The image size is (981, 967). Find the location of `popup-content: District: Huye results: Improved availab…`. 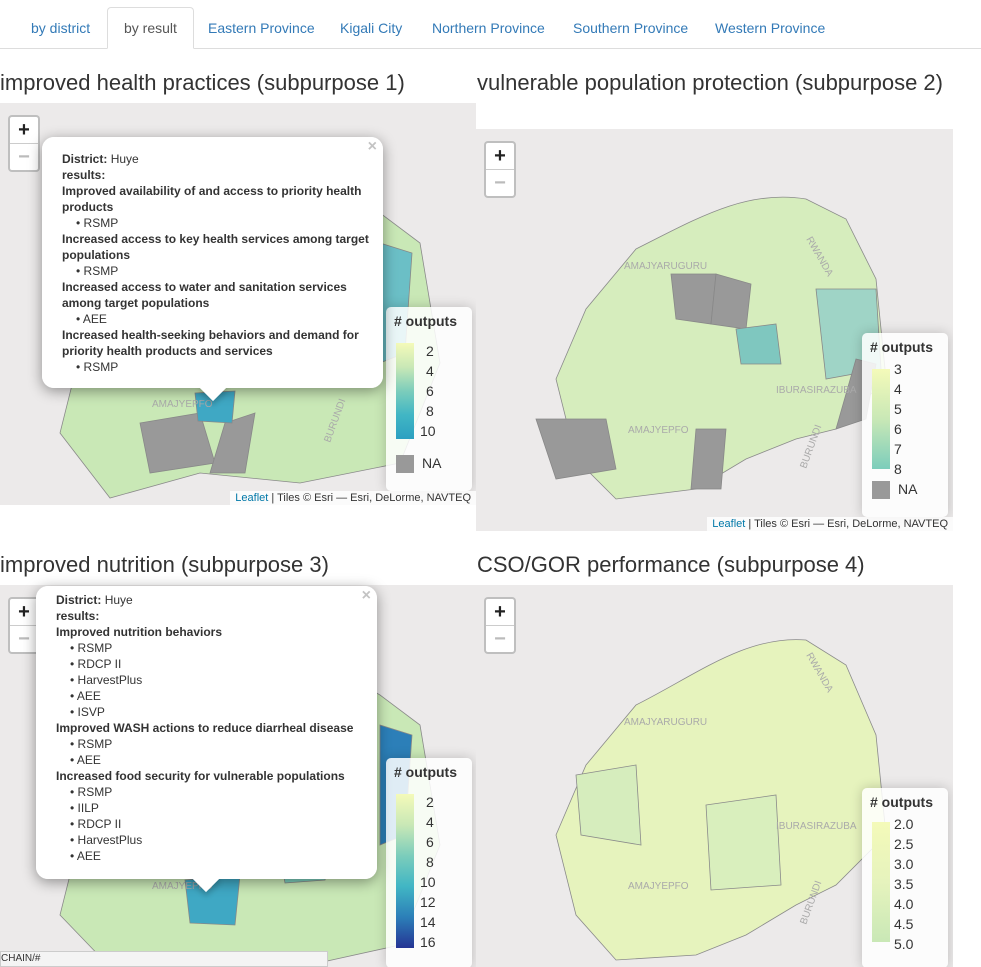

popup-content: District: Huye results: Improved availab… is located at coordinates (215, 263).